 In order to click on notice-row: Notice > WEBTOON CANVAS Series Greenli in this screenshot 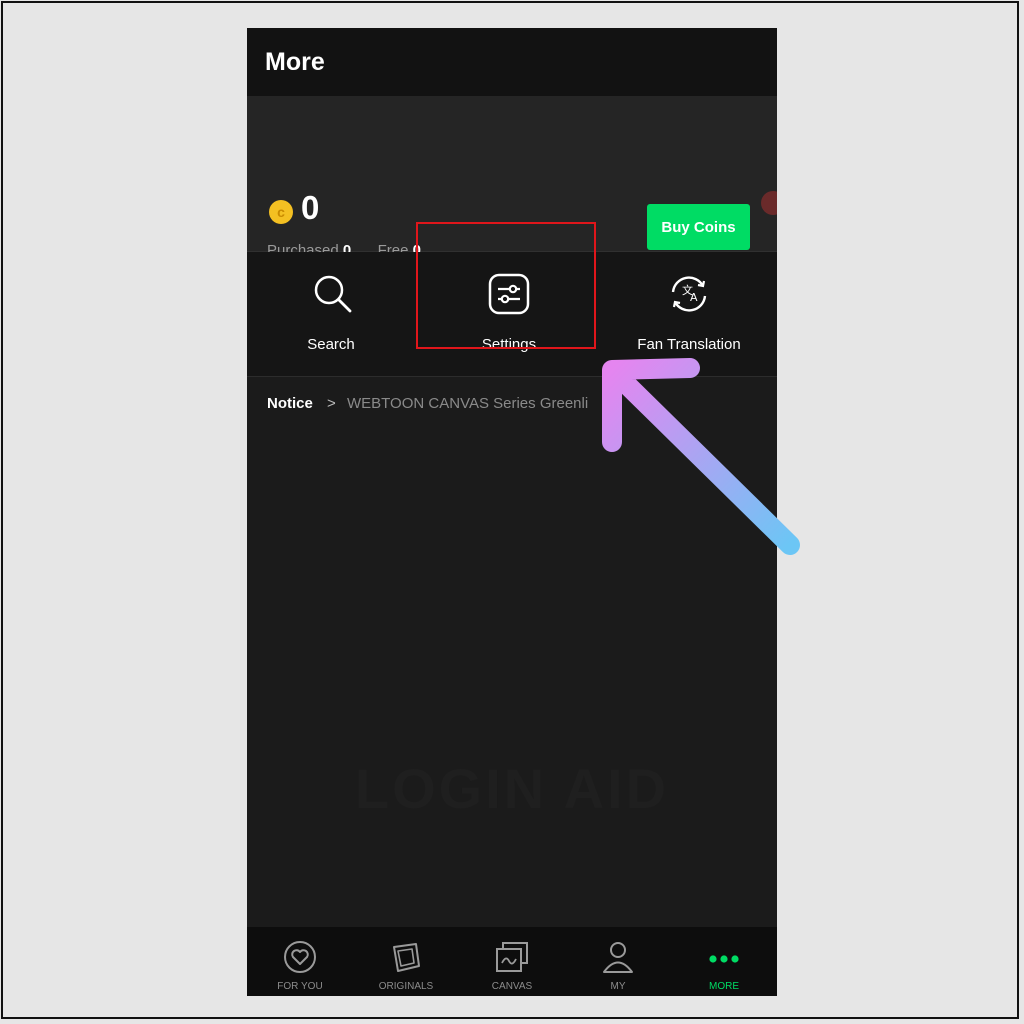, I will do `click(512, 402)`.